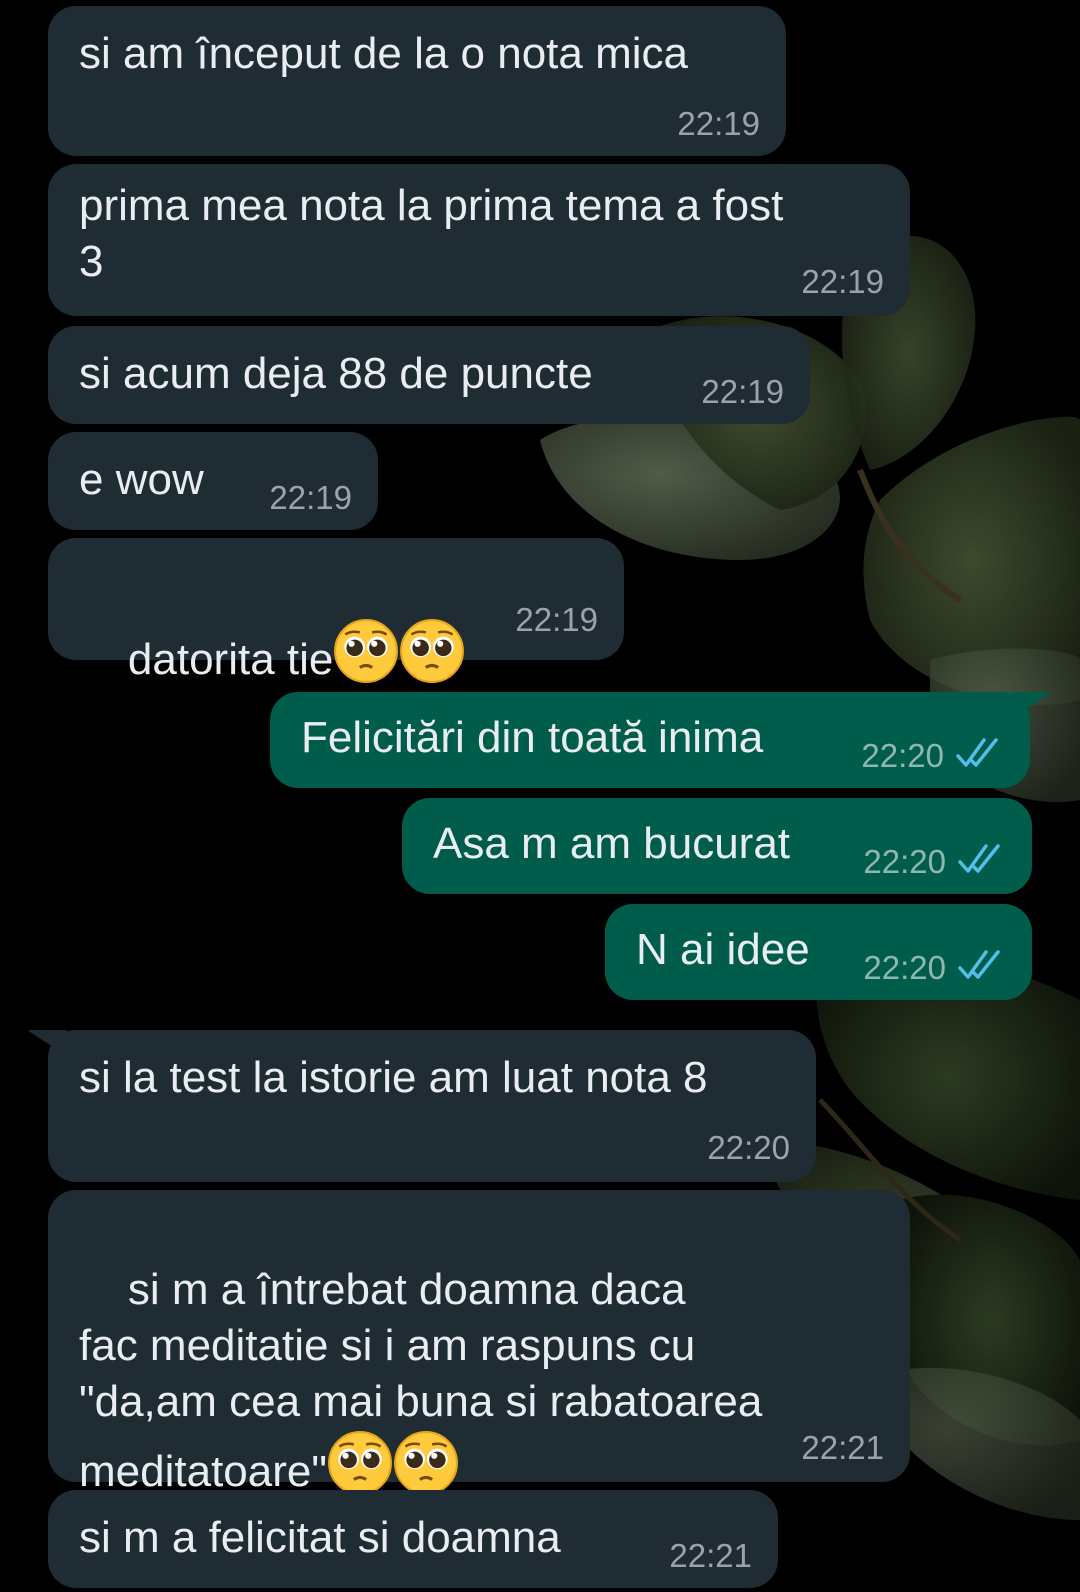  What do you see at coordinates (818, 952) in the screenshot?
I see `message-bubble-outgoing: N ai idee 22:20` at bounding box center [818, 952].